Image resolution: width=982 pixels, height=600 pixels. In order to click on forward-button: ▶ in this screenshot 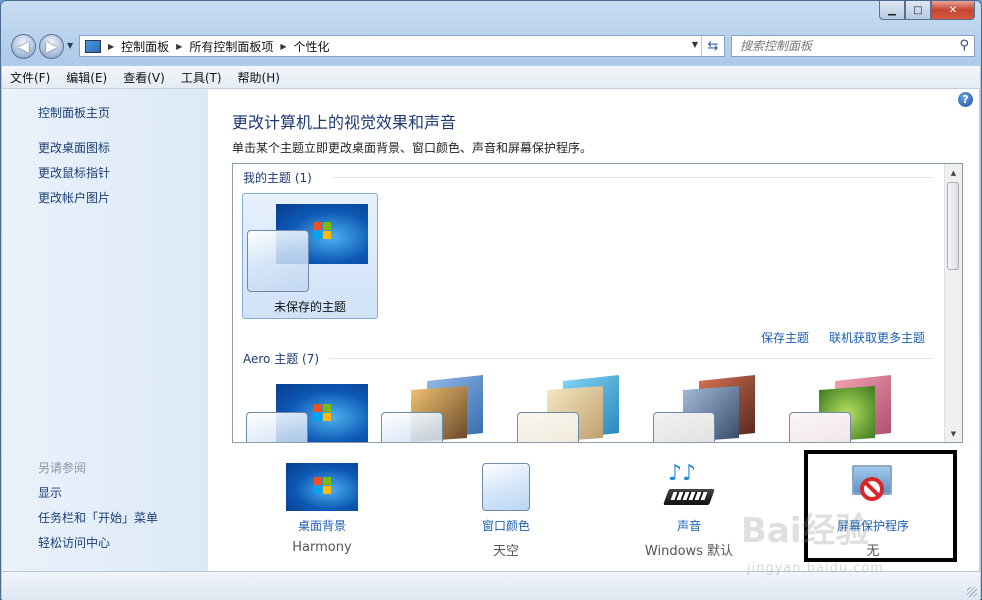, I will do `click(51, 46)`.